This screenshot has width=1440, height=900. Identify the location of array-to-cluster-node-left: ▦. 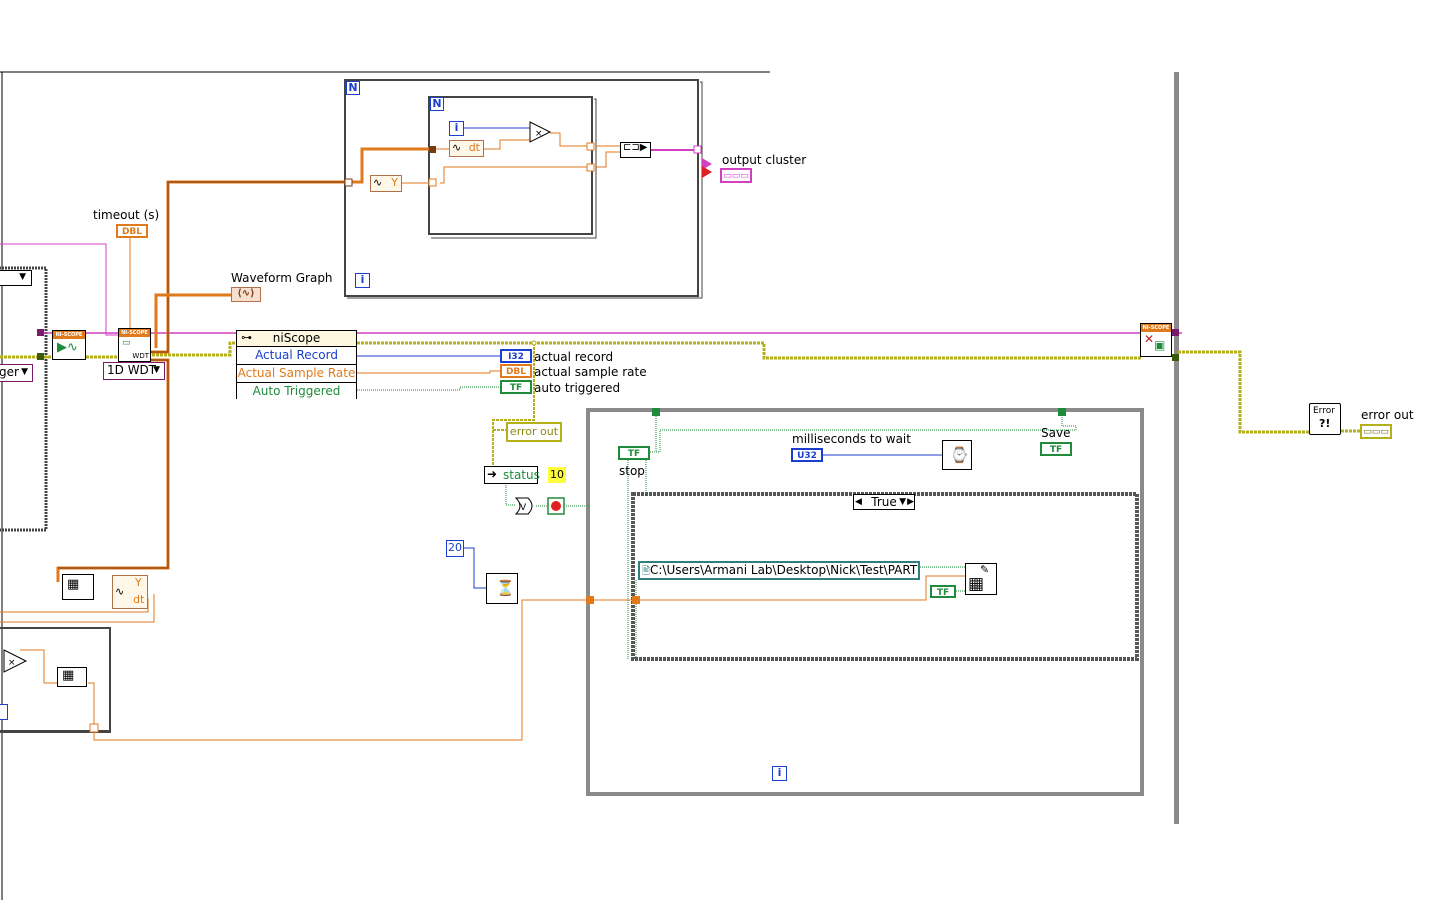
(78, 587).